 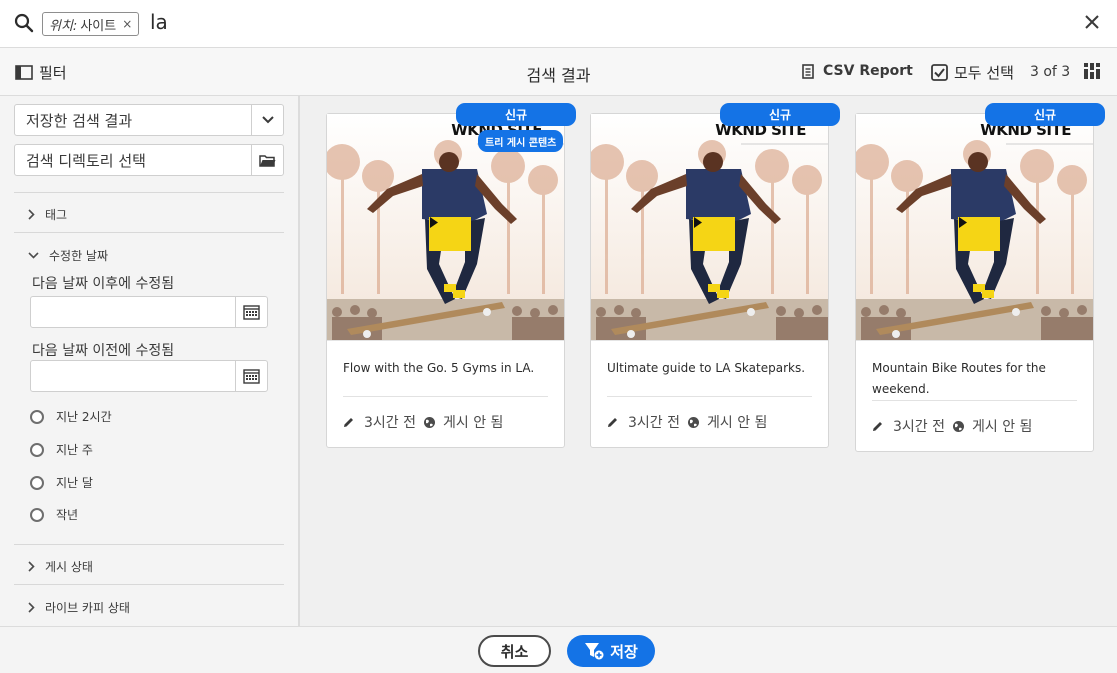 What do you see at coordinates (558, 24) in the screenshot?
I see `search-bar: 위치: 사이트 × la` at bounding box center [558, 24].